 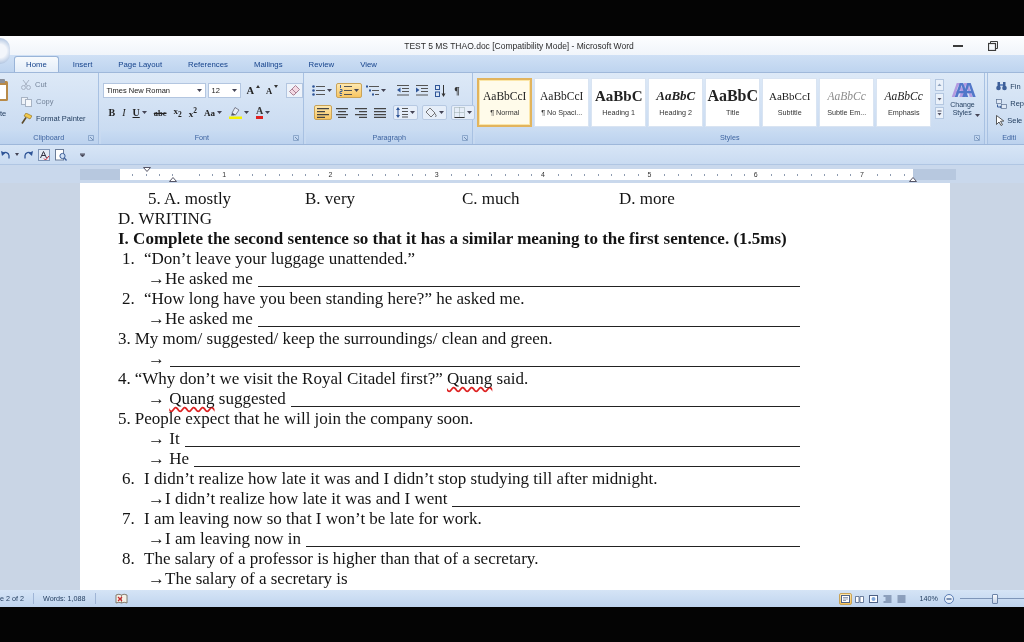 What do you see at coordinates (124, 339) in the screenshot?
I see `item-number: 3.` at bounding box center [124, 339].